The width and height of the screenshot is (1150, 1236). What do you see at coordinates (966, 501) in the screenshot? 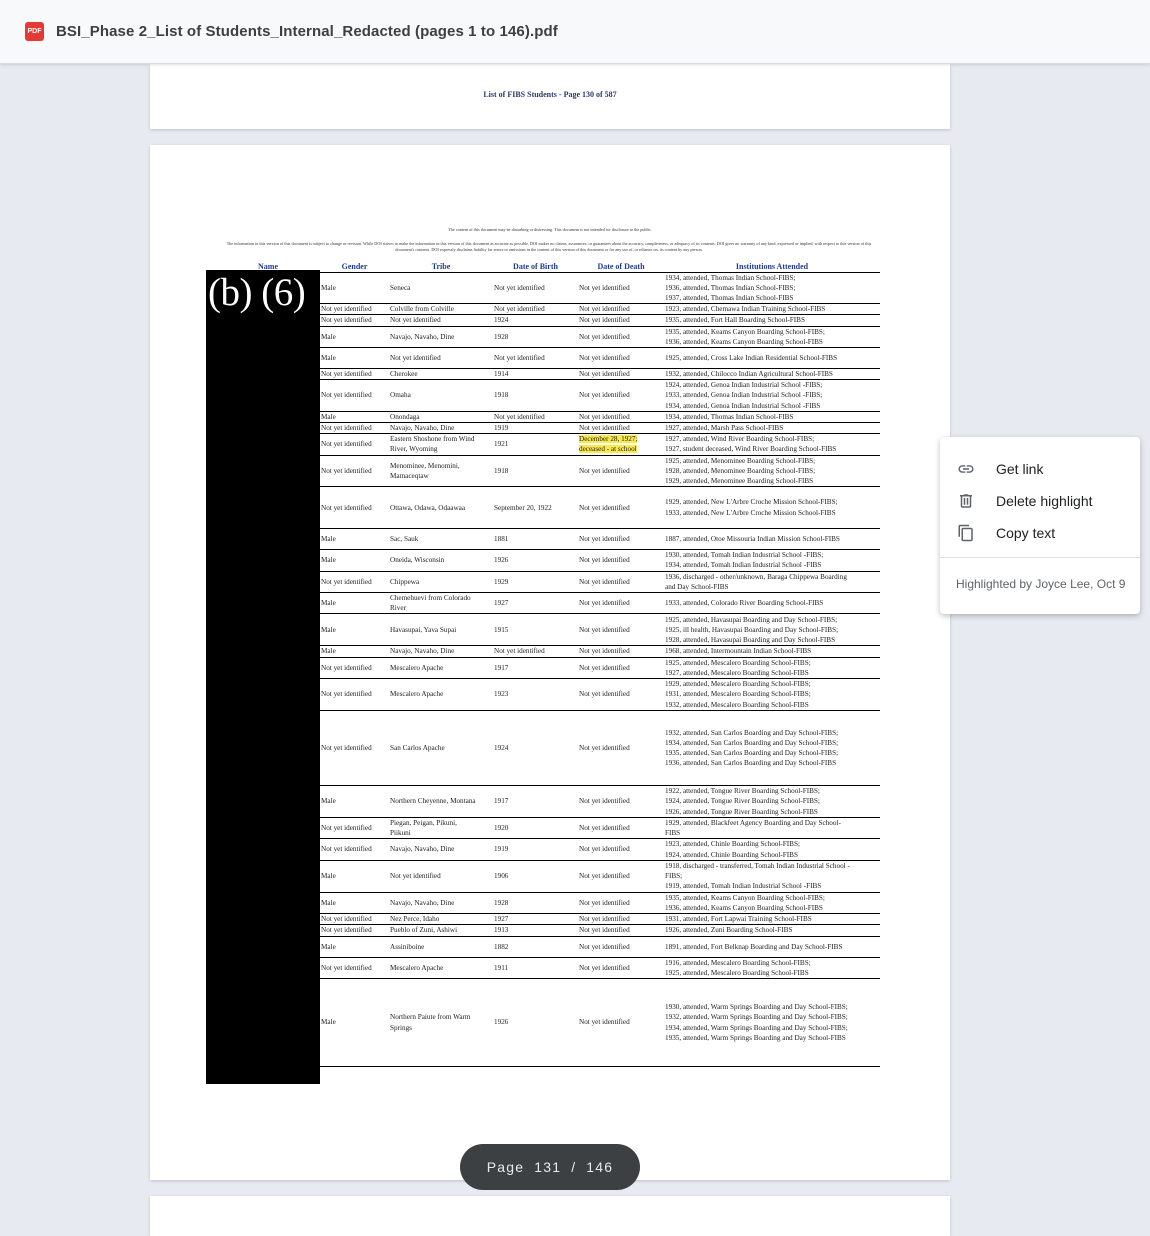
I see `trash-icon` at bounding box center [966, 501].